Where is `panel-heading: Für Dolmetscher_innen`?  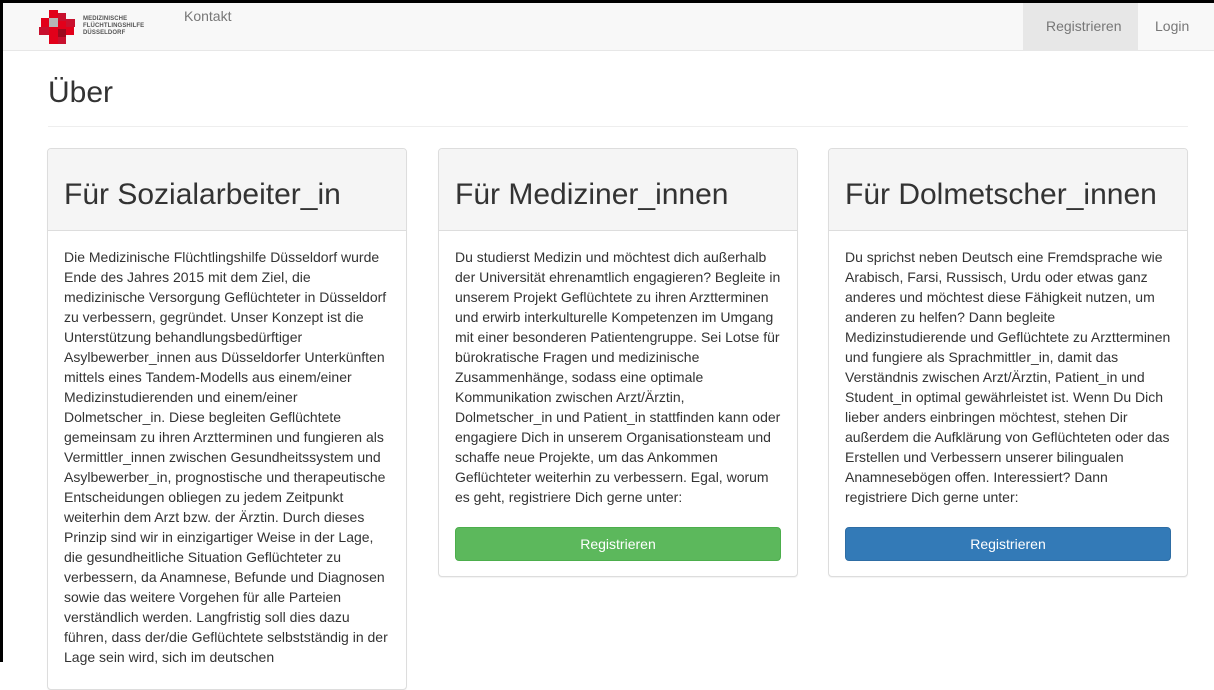 panel-heading: Für Dolmetscher_innen is located at coordinates (1008, 190).